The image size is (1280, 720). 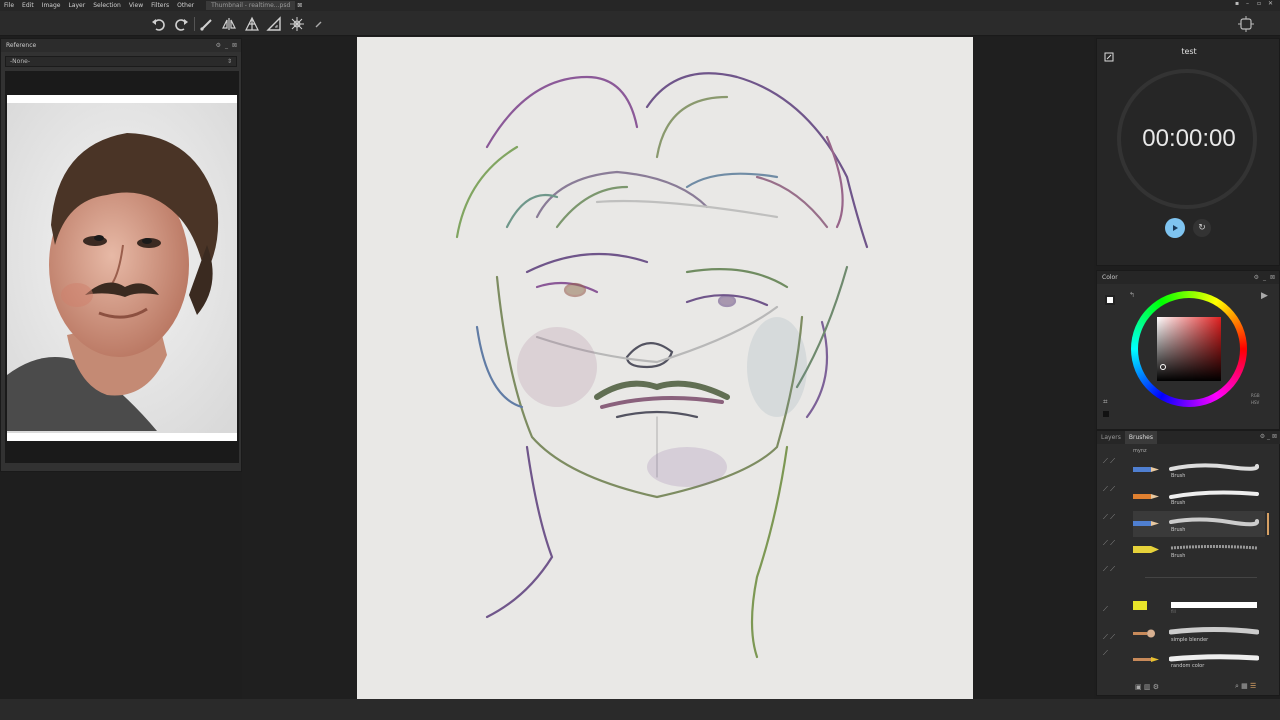 I want to click on brush-settings-icon: ⚙, so click(x=1156, y=687).